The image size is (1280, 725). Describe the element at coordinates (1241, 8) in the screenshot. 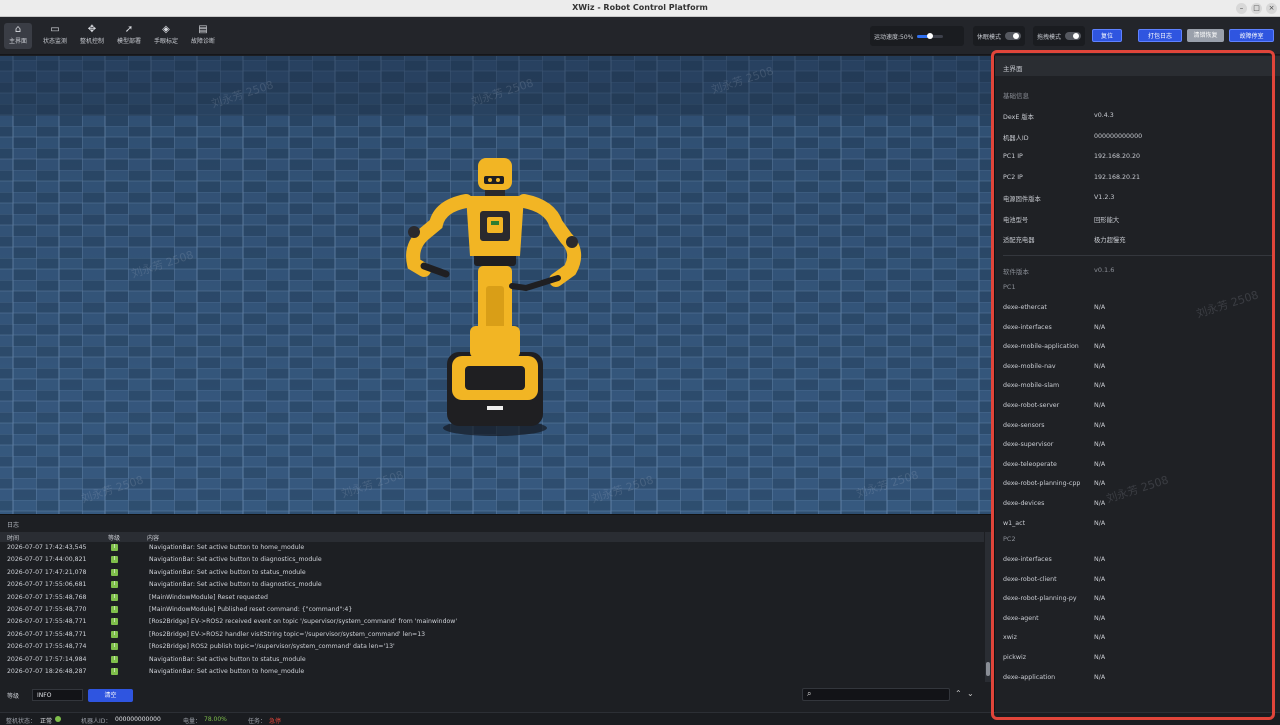

I see `minimize-button: –` at that location.